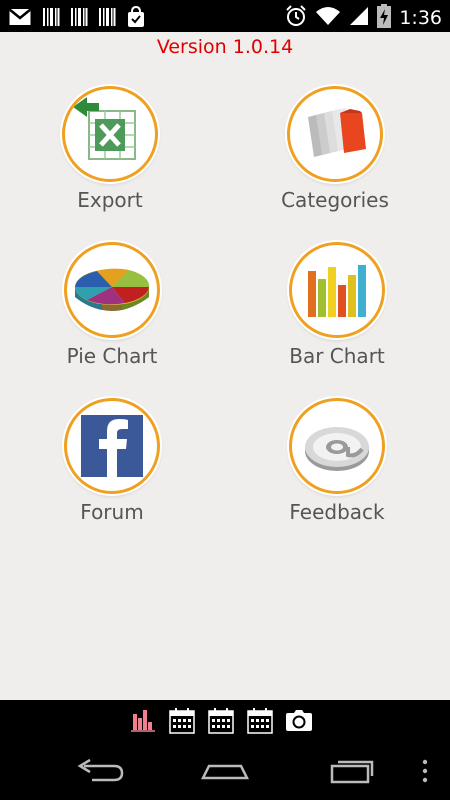  Describe the element at coordinates (110, 134) in the screenshot. I see `excel-export-icon` at that location.